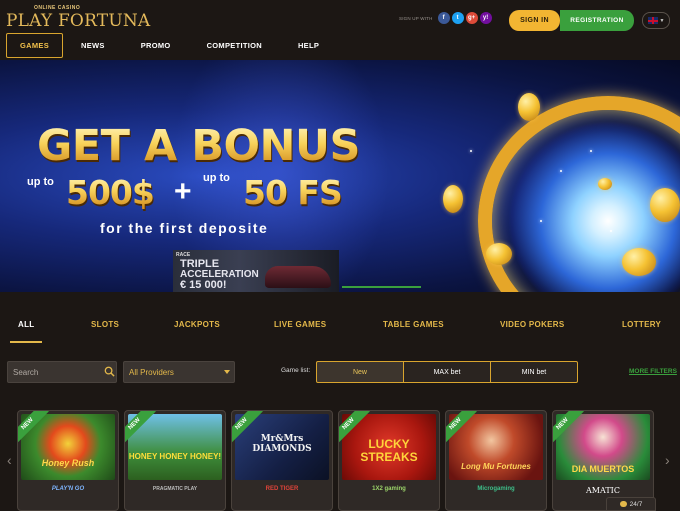 Image resolution: width=680 pixels, height=511 pixels. Describe the element at coordinates (447, 372) in the screenshot. I see `segment-max-bet: MAX bet` at that location.